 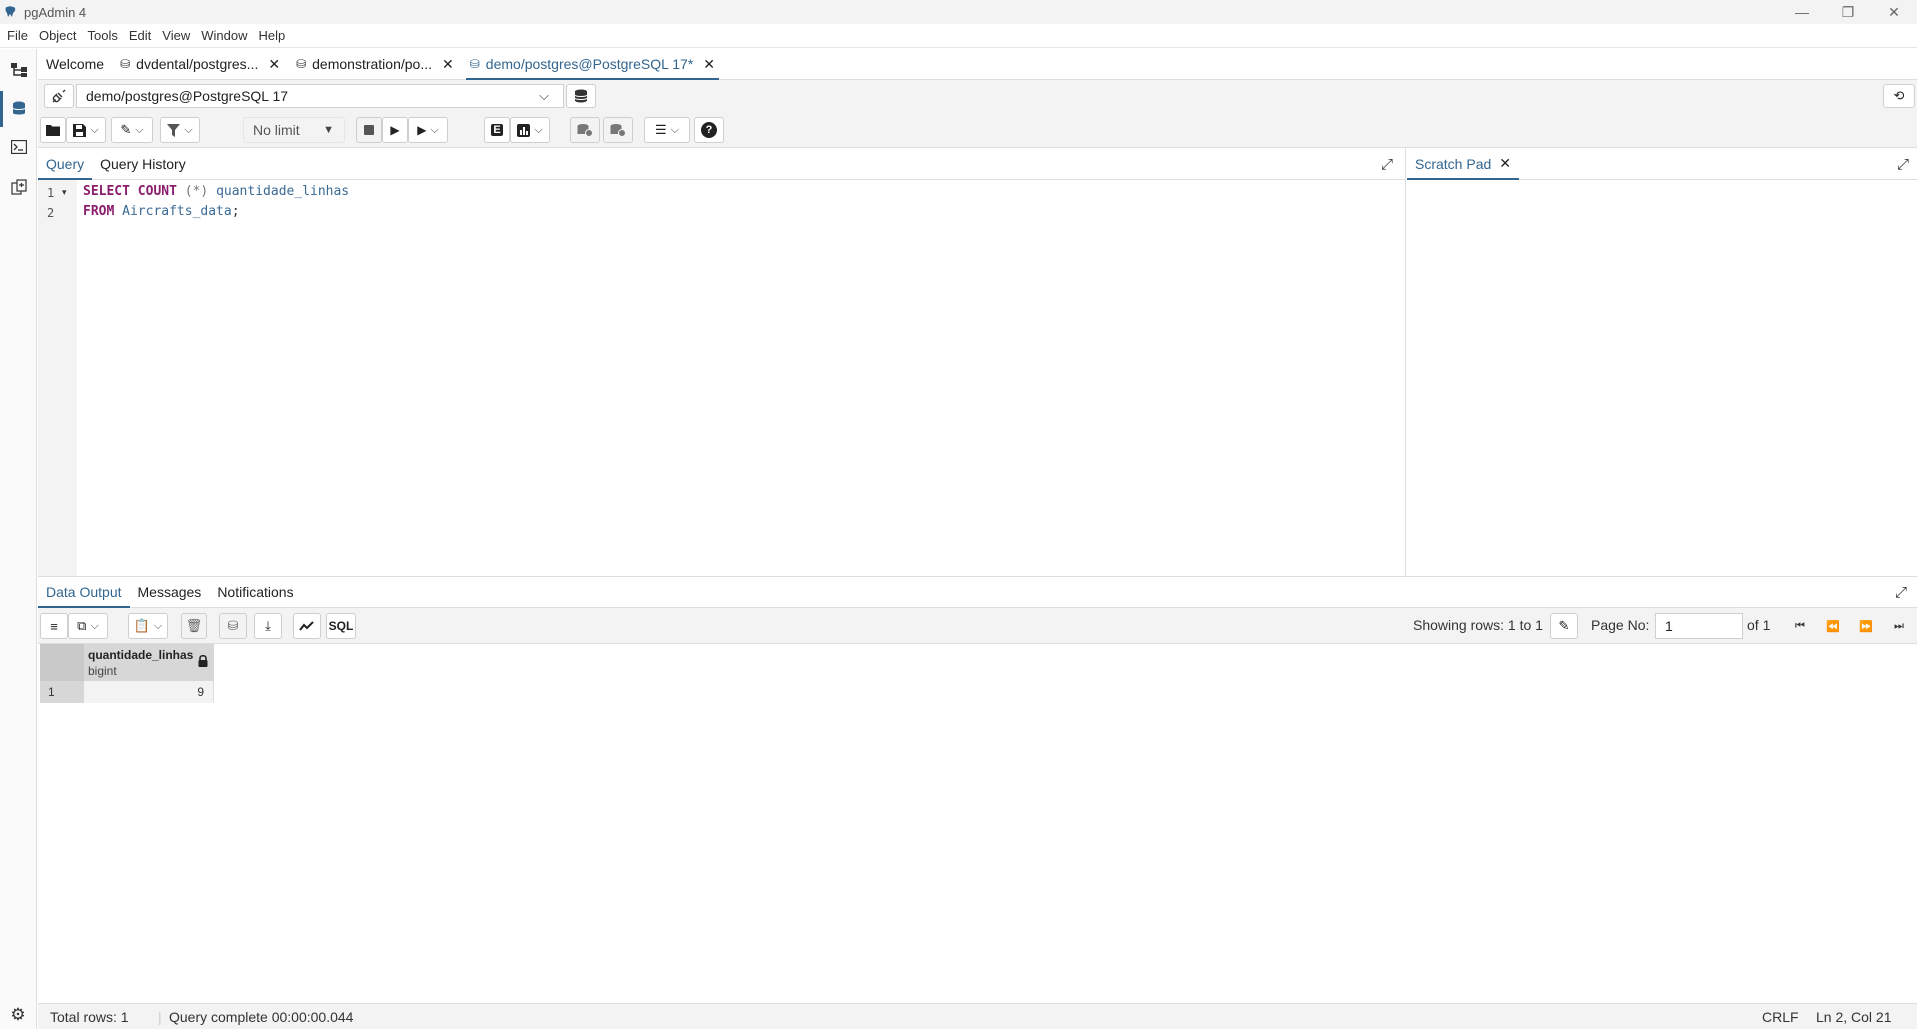 I want to click on close-icon: ✕, so click(x=1505, y=163).